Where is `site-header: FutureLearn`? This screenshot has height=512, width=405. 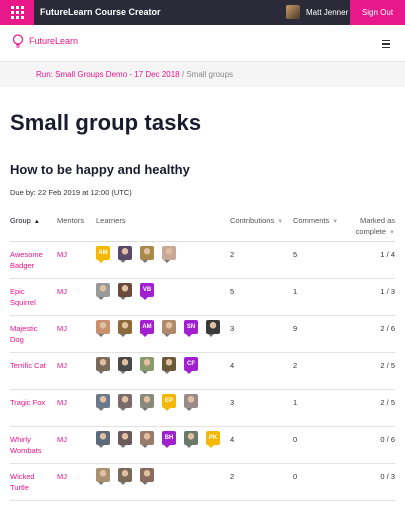
site-header: FutureLearn is located at coordinates (202, 43).